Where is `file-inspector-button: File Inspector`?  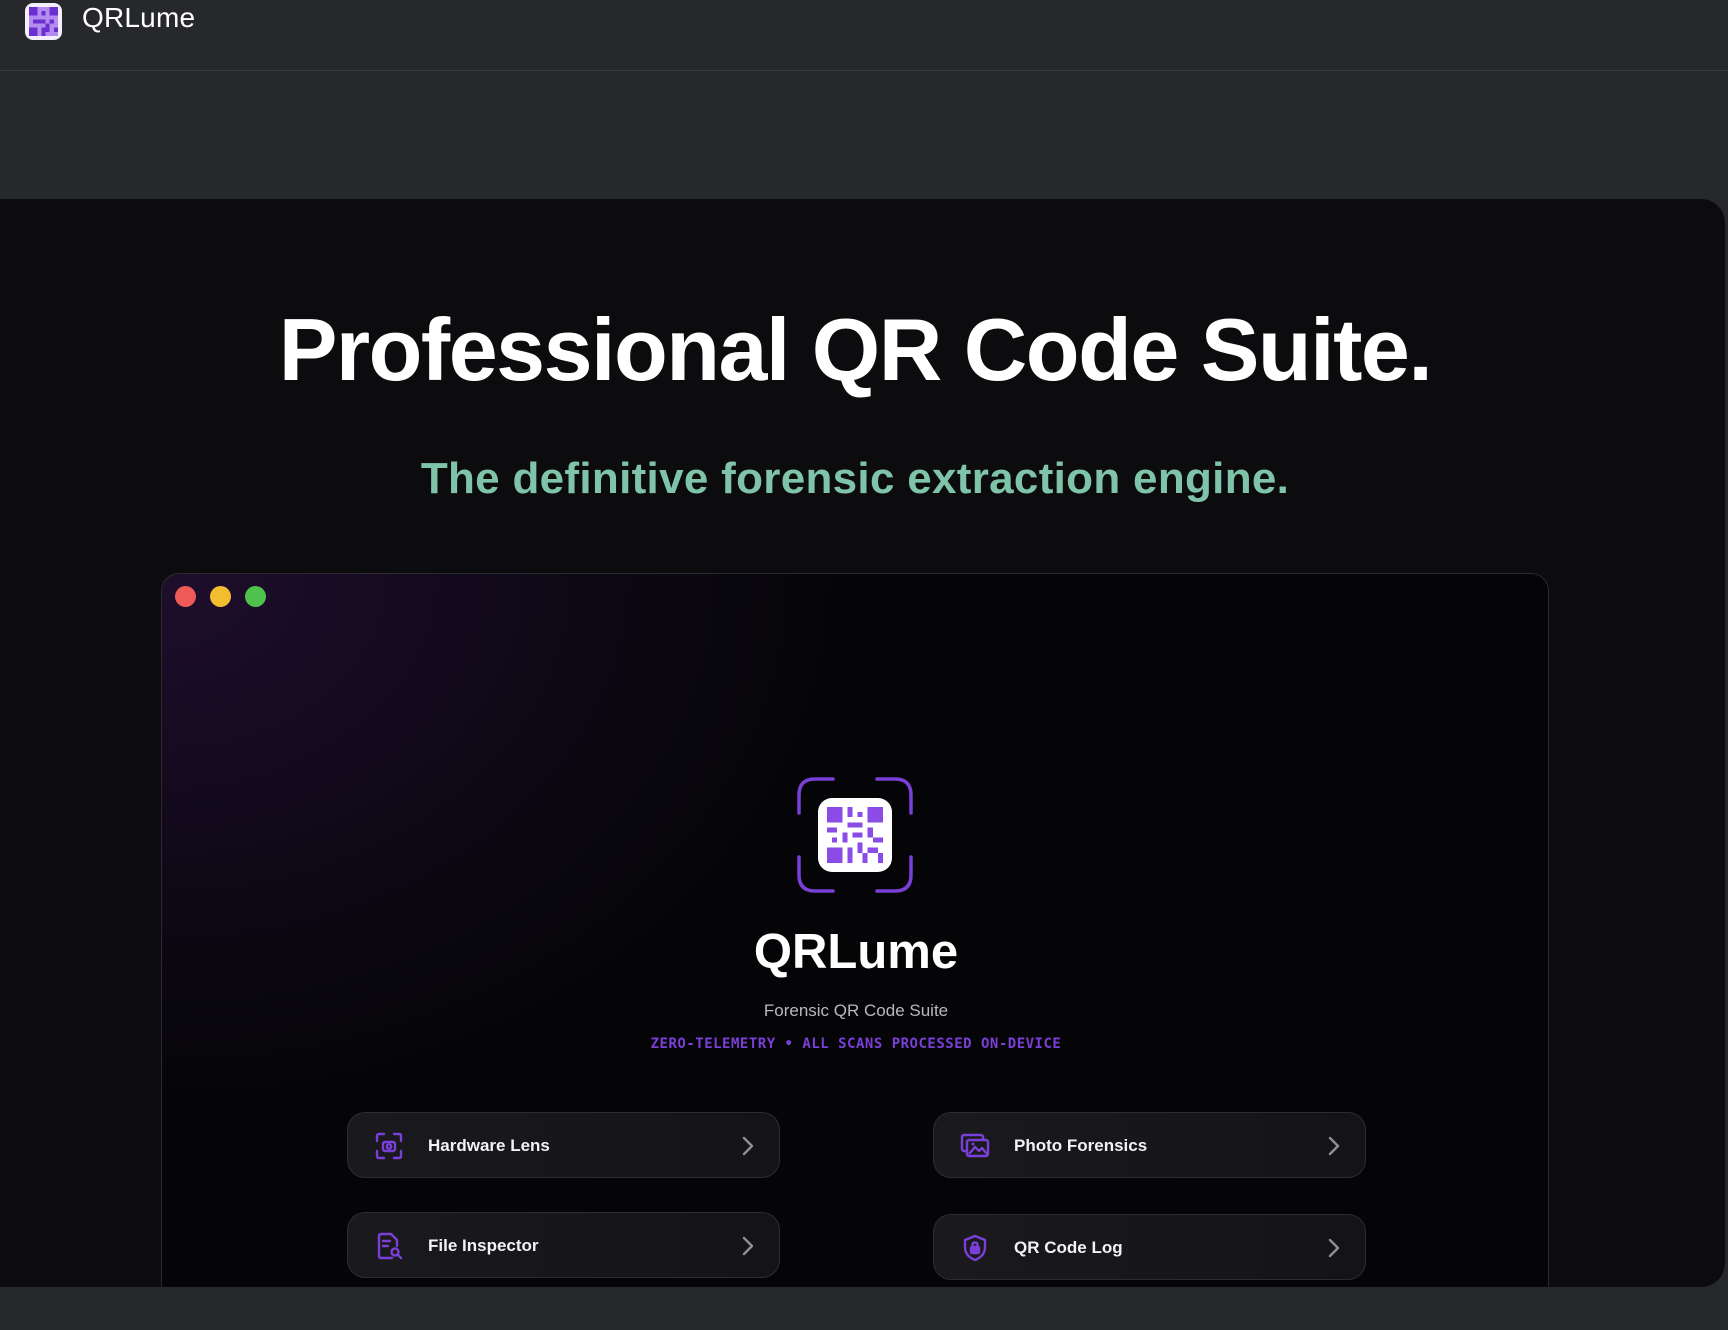
file-inspector-button: File Inspector is located at coordinates (563, 1245).